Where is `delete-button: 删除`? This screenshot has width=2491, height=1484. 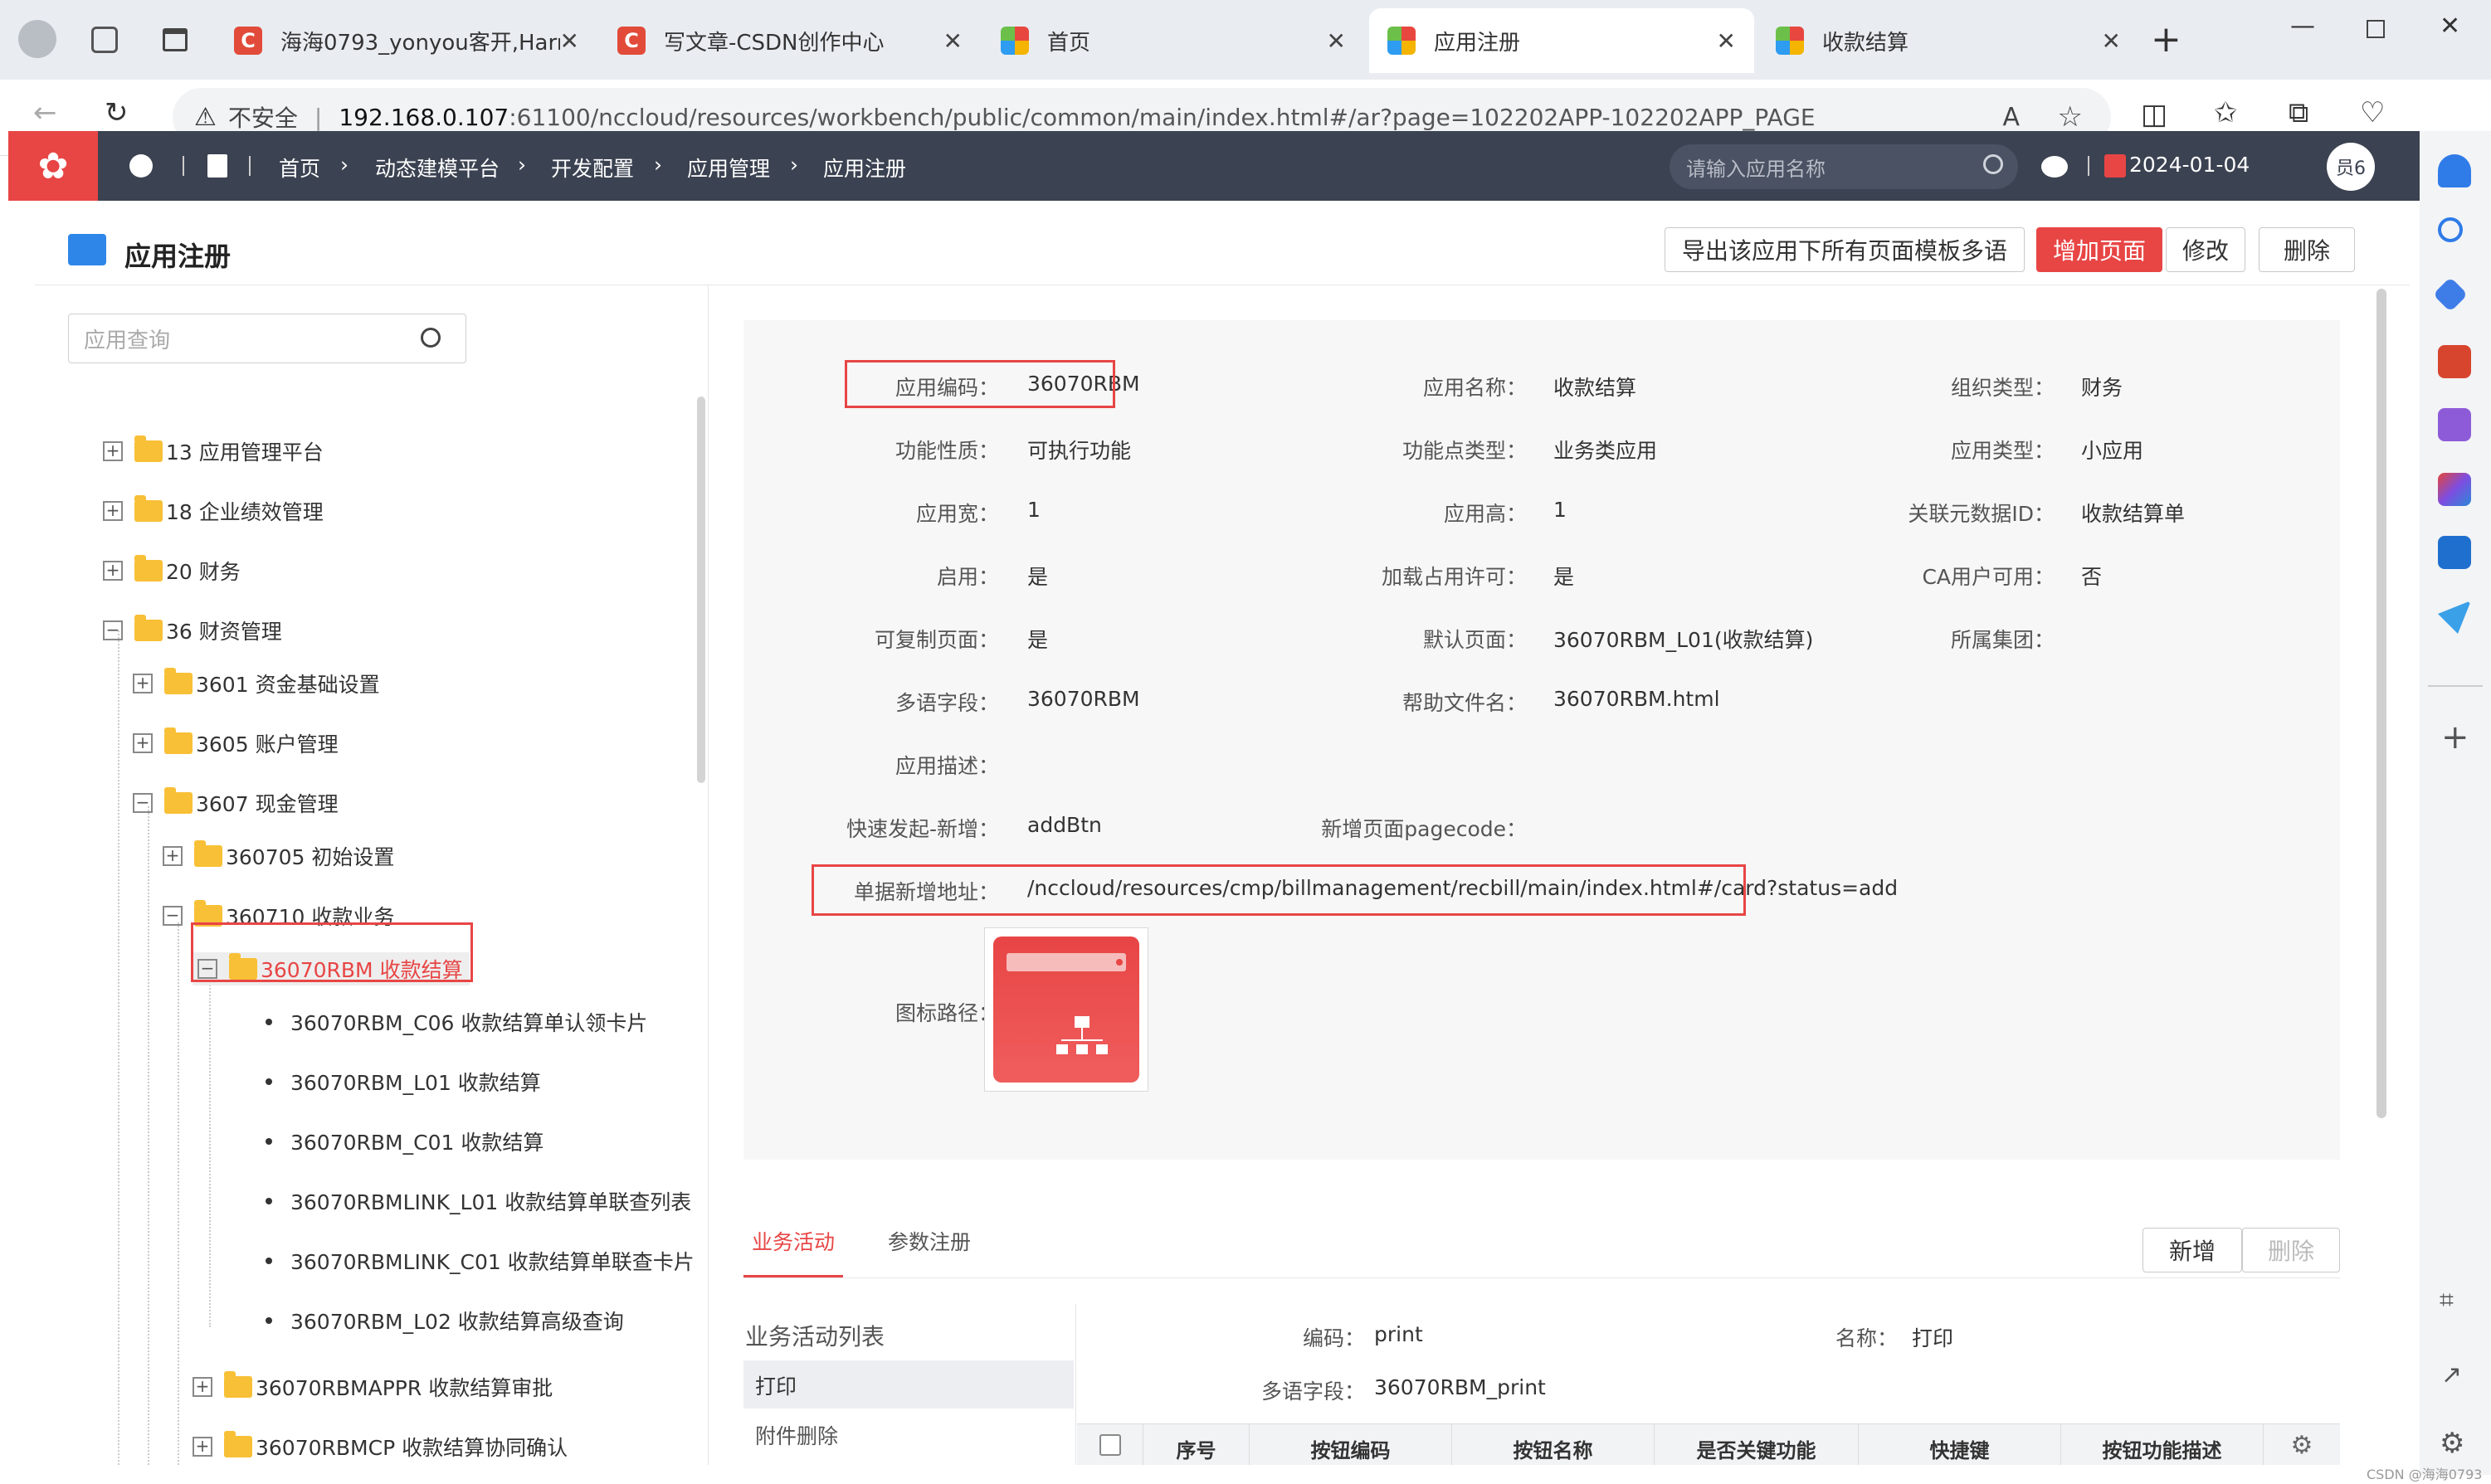
delete-button: 删除 is located at coordinates (2307, 249).